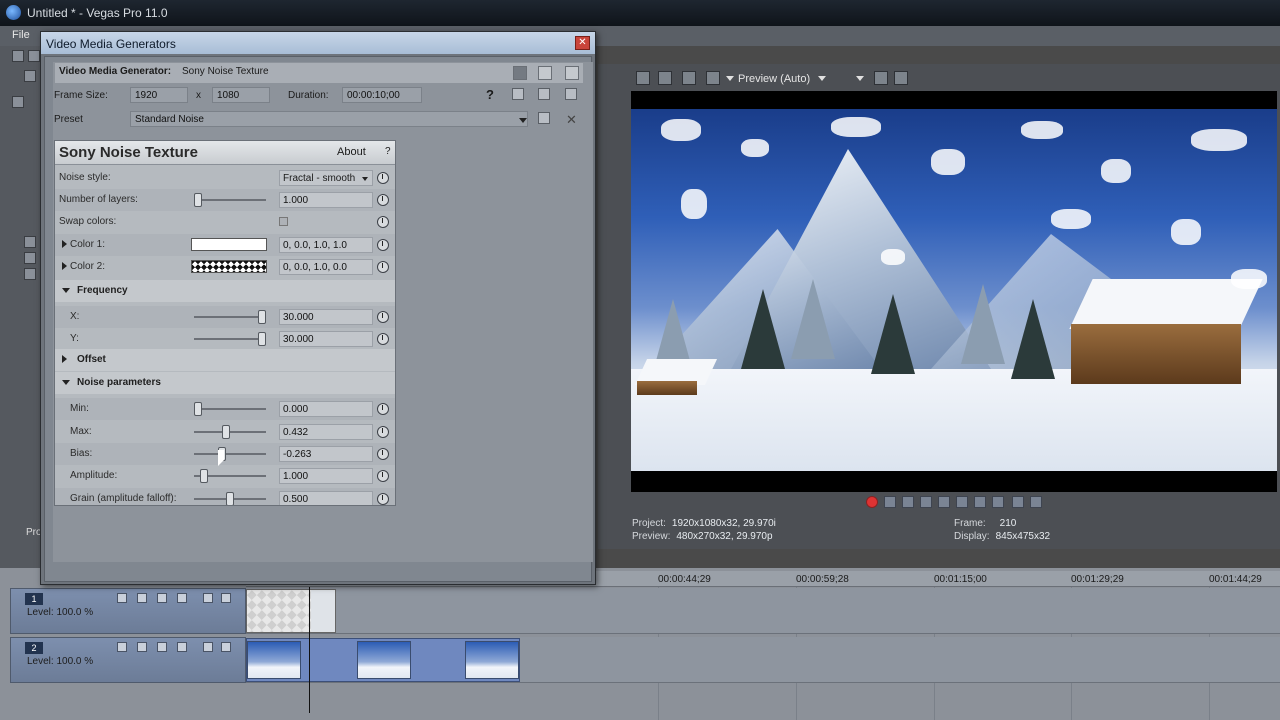 This screenshot has height=720, width=1280. Describe the element at coordinates (881, 78) in the screenshot. I see `copy-snapshot-icon` at that location.